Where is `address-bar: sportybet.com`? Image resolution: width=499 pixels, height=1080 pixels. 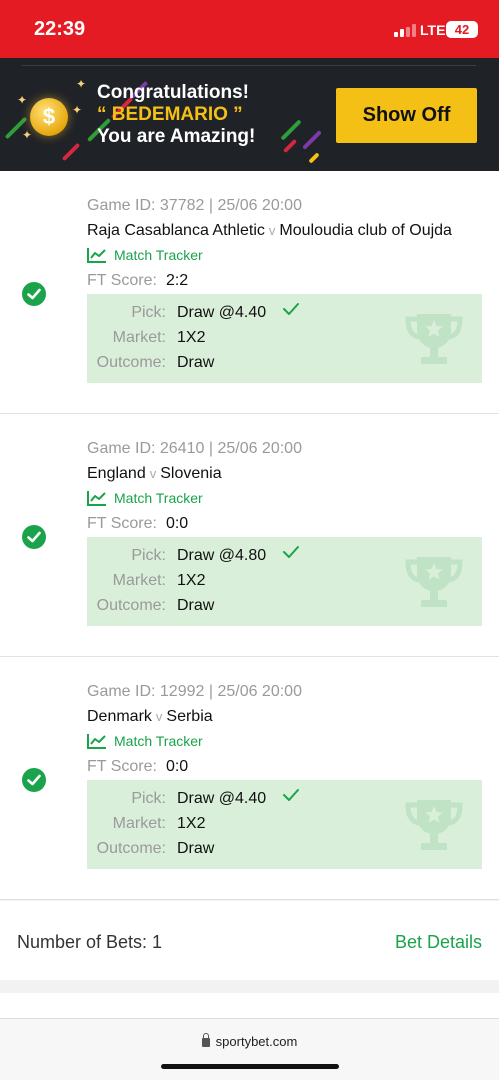 address-bar: sportybet.com is located at coordinates (249, 1041).